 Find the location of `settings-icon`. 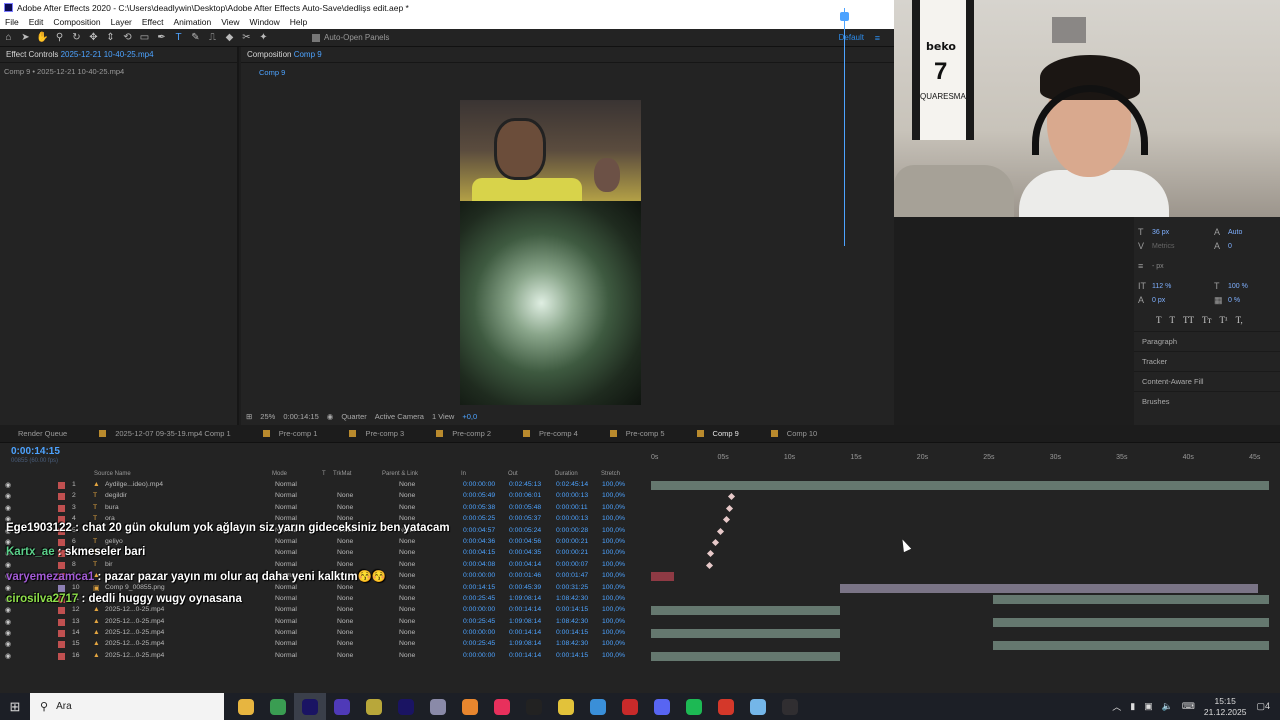

settings-icon is located at coordinates (438, 706).